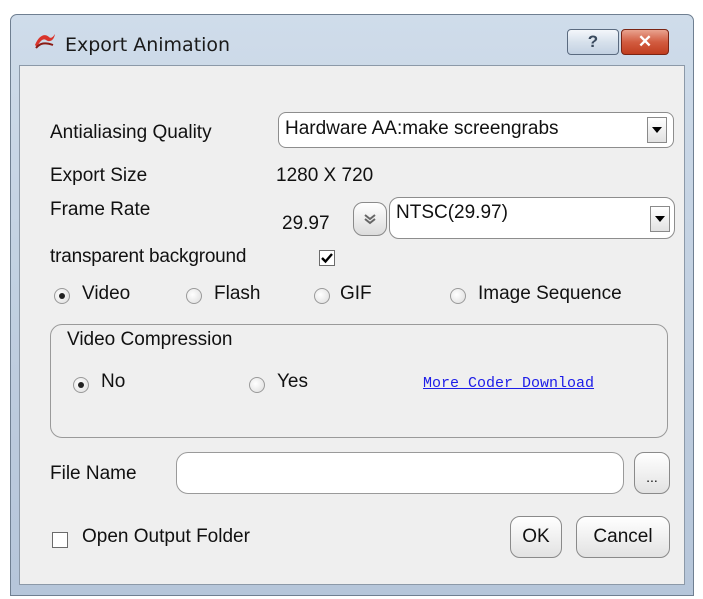 The height and width of the screenshot is (599, 703). I want to click on cancel-button: Cancel, so click(623, 537).